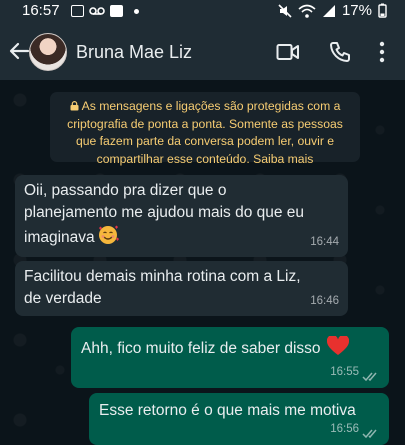  What do you see at coordinates (59, 237) in the screenshot?
I see `message-line: imaginava` at bounding box center [59, 237].